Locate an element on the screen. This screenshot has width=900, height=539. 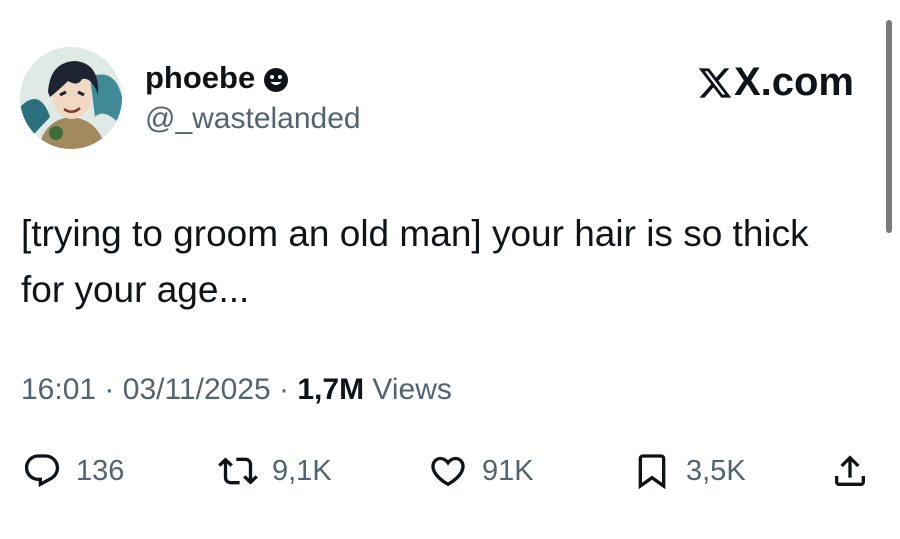
avatar is located at coordinates (71, 98).